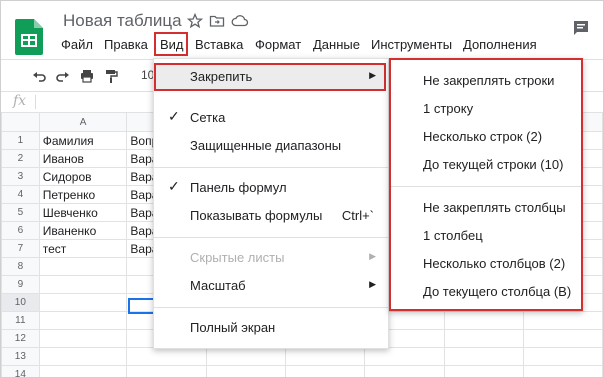 The height and width of the screenshot is (378, 604). Describe the element at coordinates (494, 207) in the screenshot. I see `submenu-item-label: Не закреплять столбцы` at that location.